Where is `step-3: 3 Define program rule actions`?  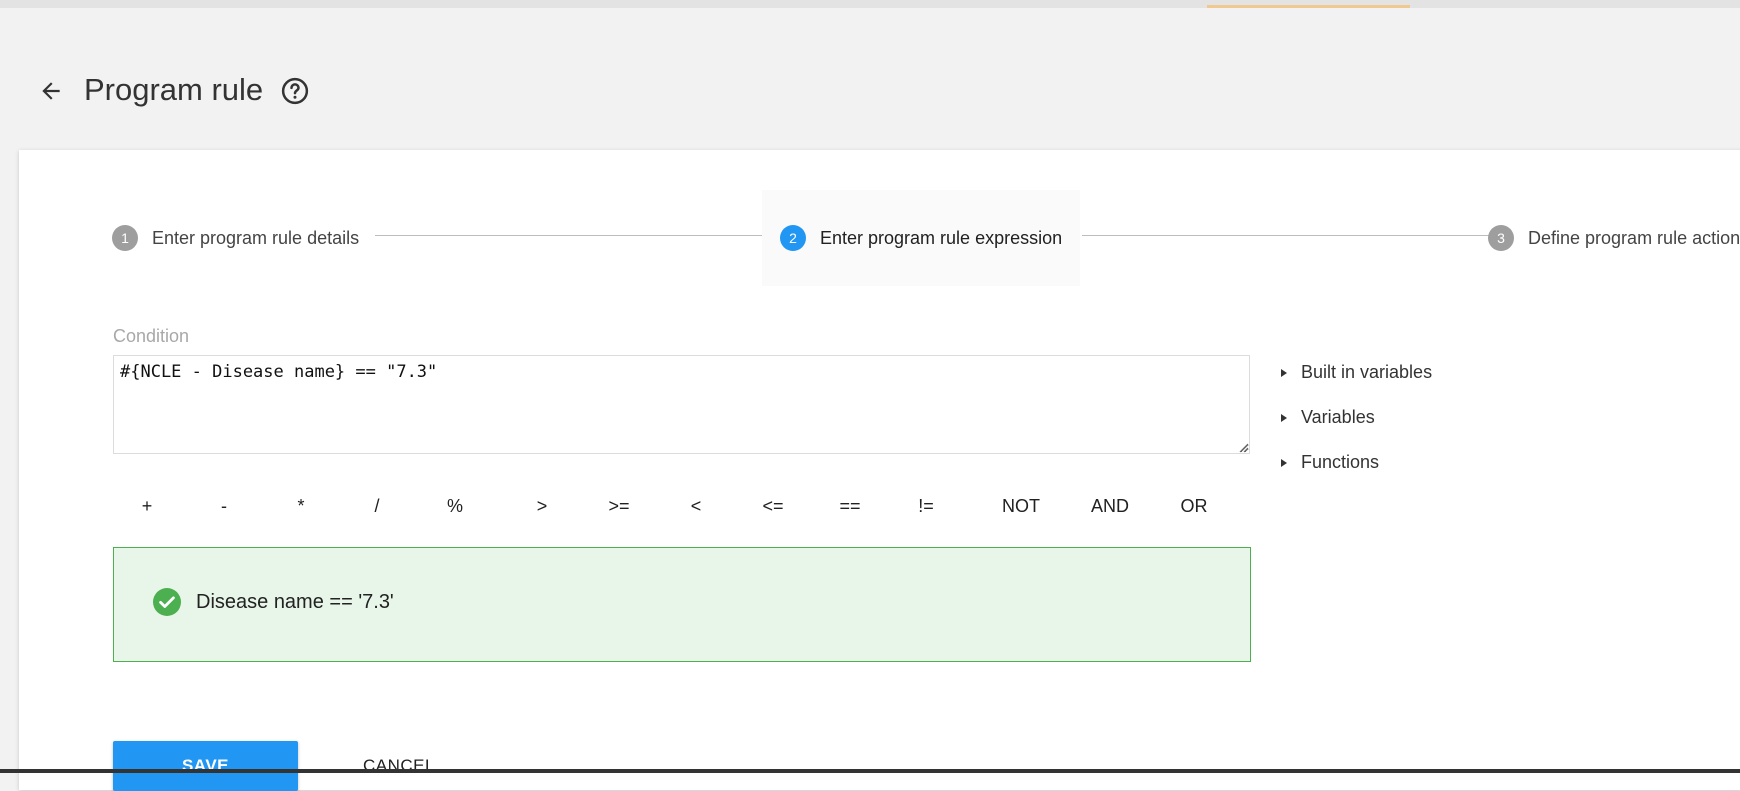
step-3: 3 Define program rule actions is located at coordinates (1614, 238).